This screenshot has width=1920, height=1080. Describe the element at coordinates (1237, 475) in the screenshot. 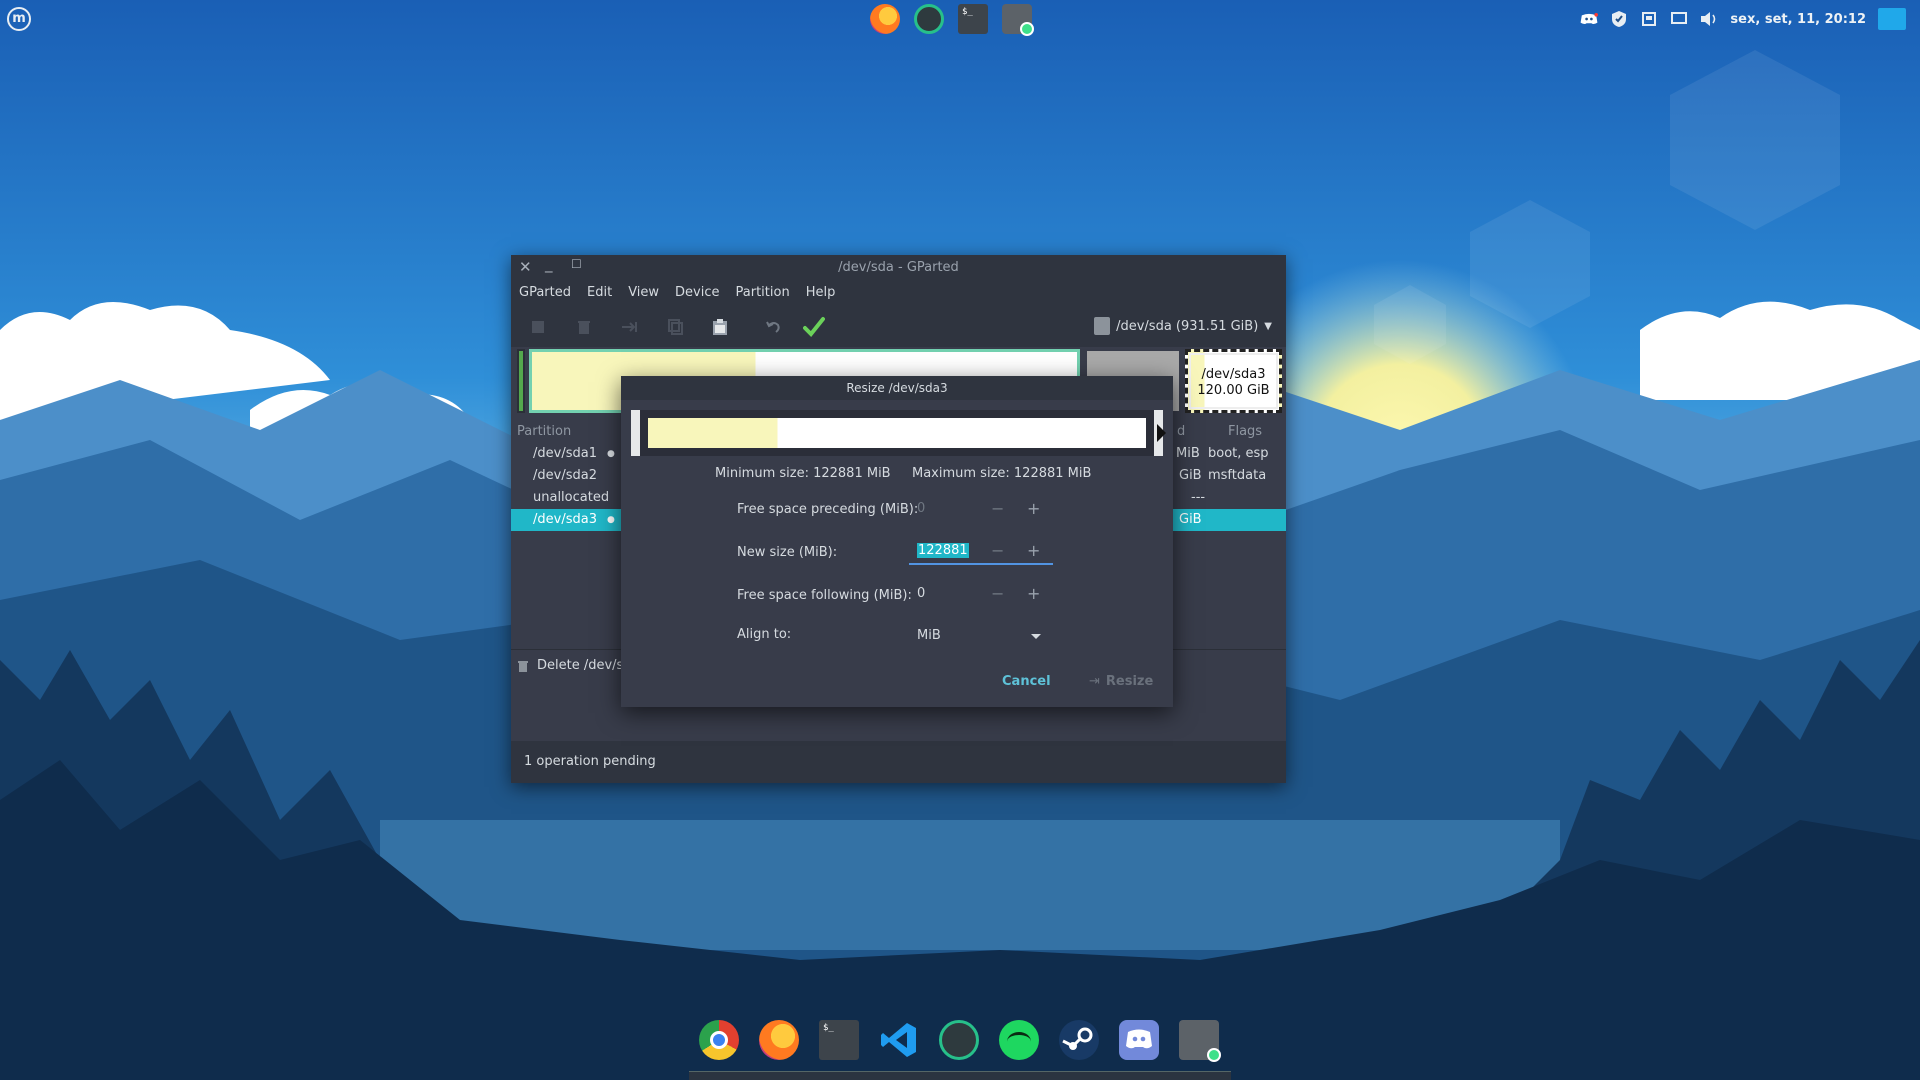

I see `partition-flags: msftdata` at that location.